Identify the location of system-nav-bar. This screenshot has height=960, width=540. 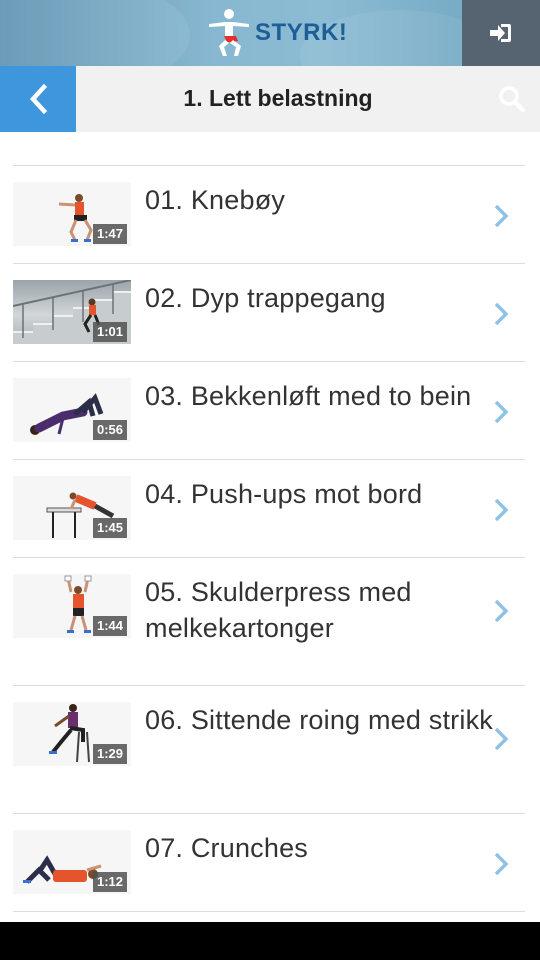
(270, 941).